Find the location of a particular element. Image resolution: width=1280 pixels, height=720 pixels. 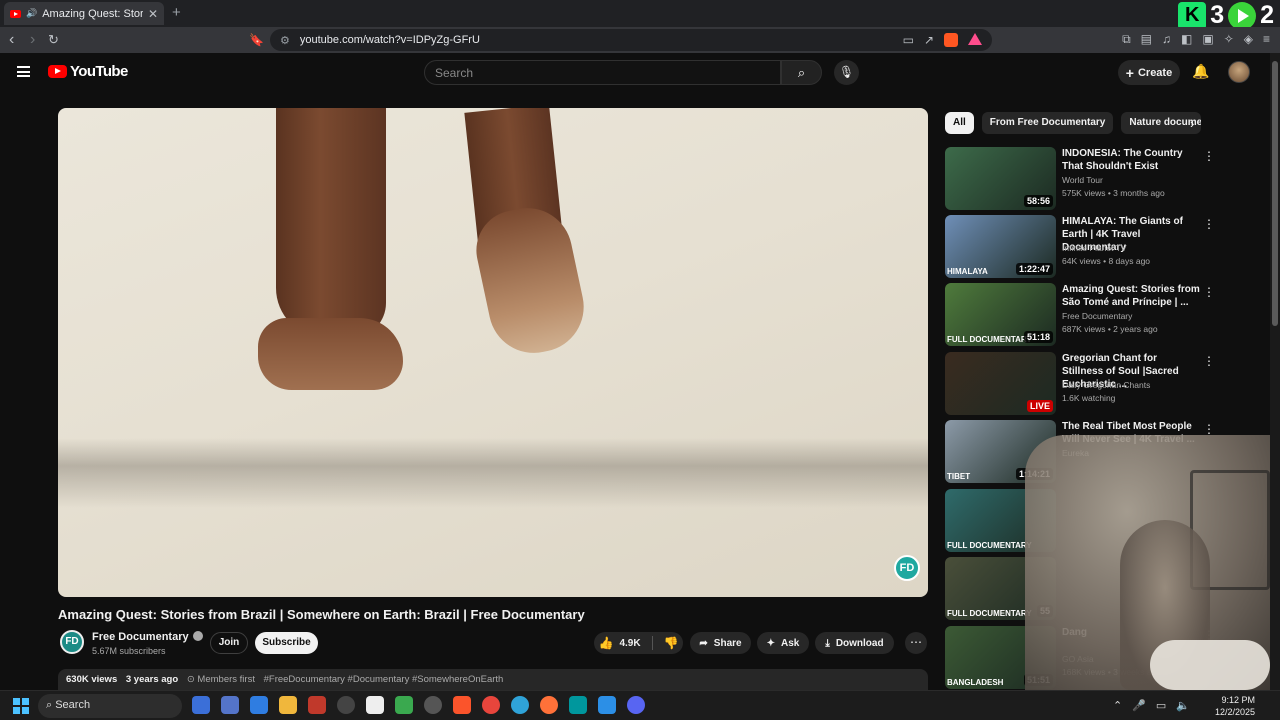

edge-icon is located at coordinates (520, 705).